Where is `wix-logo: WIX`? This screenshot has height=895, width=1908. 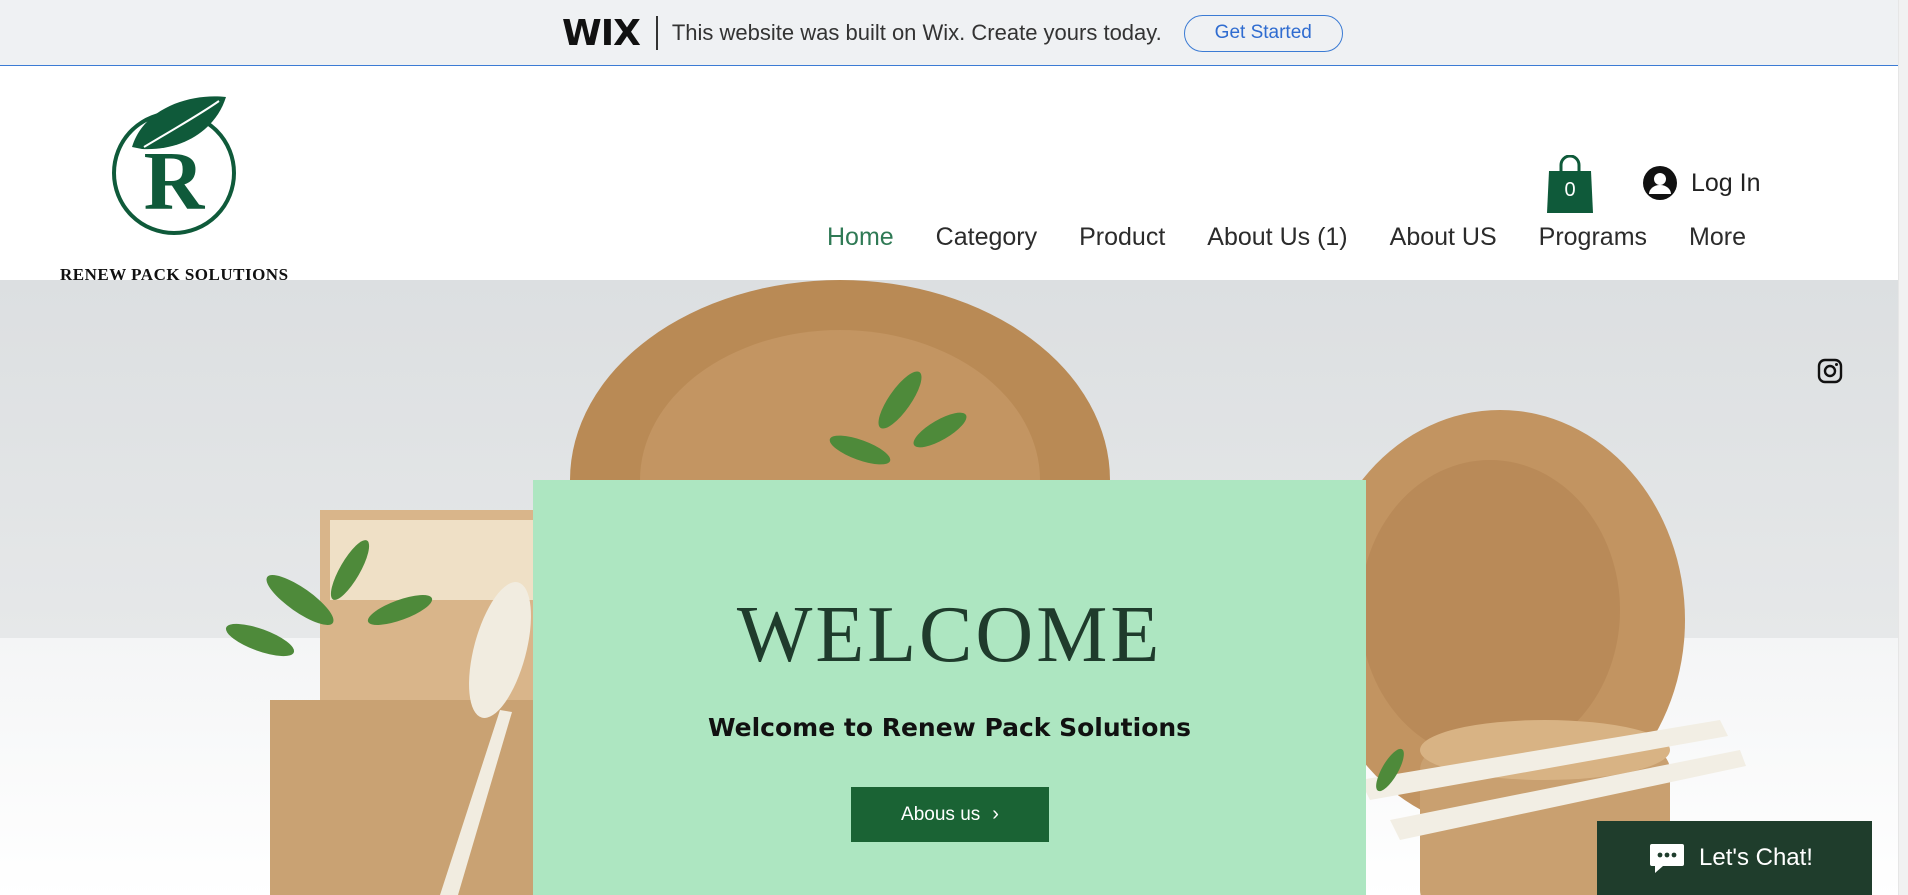
wix-logo: WIX is located at coordinates (601, 33).